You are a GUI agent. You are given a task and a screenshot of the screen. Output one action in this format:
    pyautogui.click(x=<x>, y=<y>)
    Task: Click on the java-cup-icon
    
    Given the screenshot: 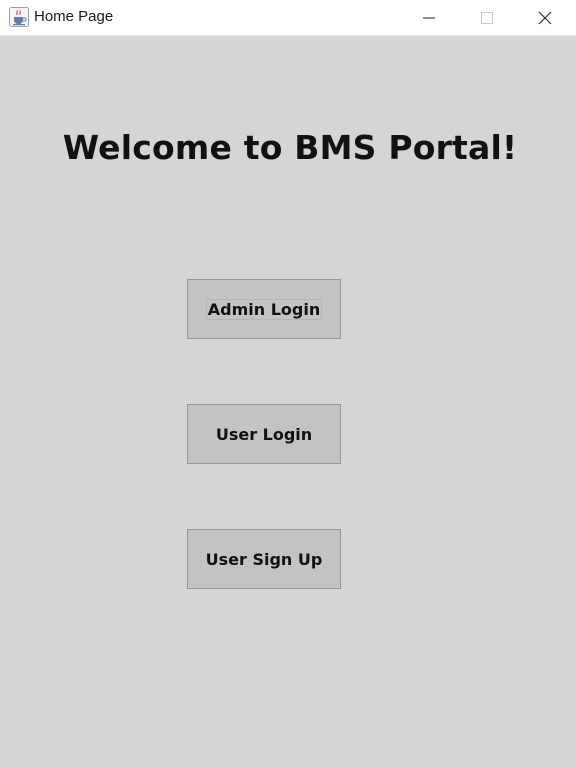 What is the action you would take?
    pyautogui.click(x=19, y=17)
    